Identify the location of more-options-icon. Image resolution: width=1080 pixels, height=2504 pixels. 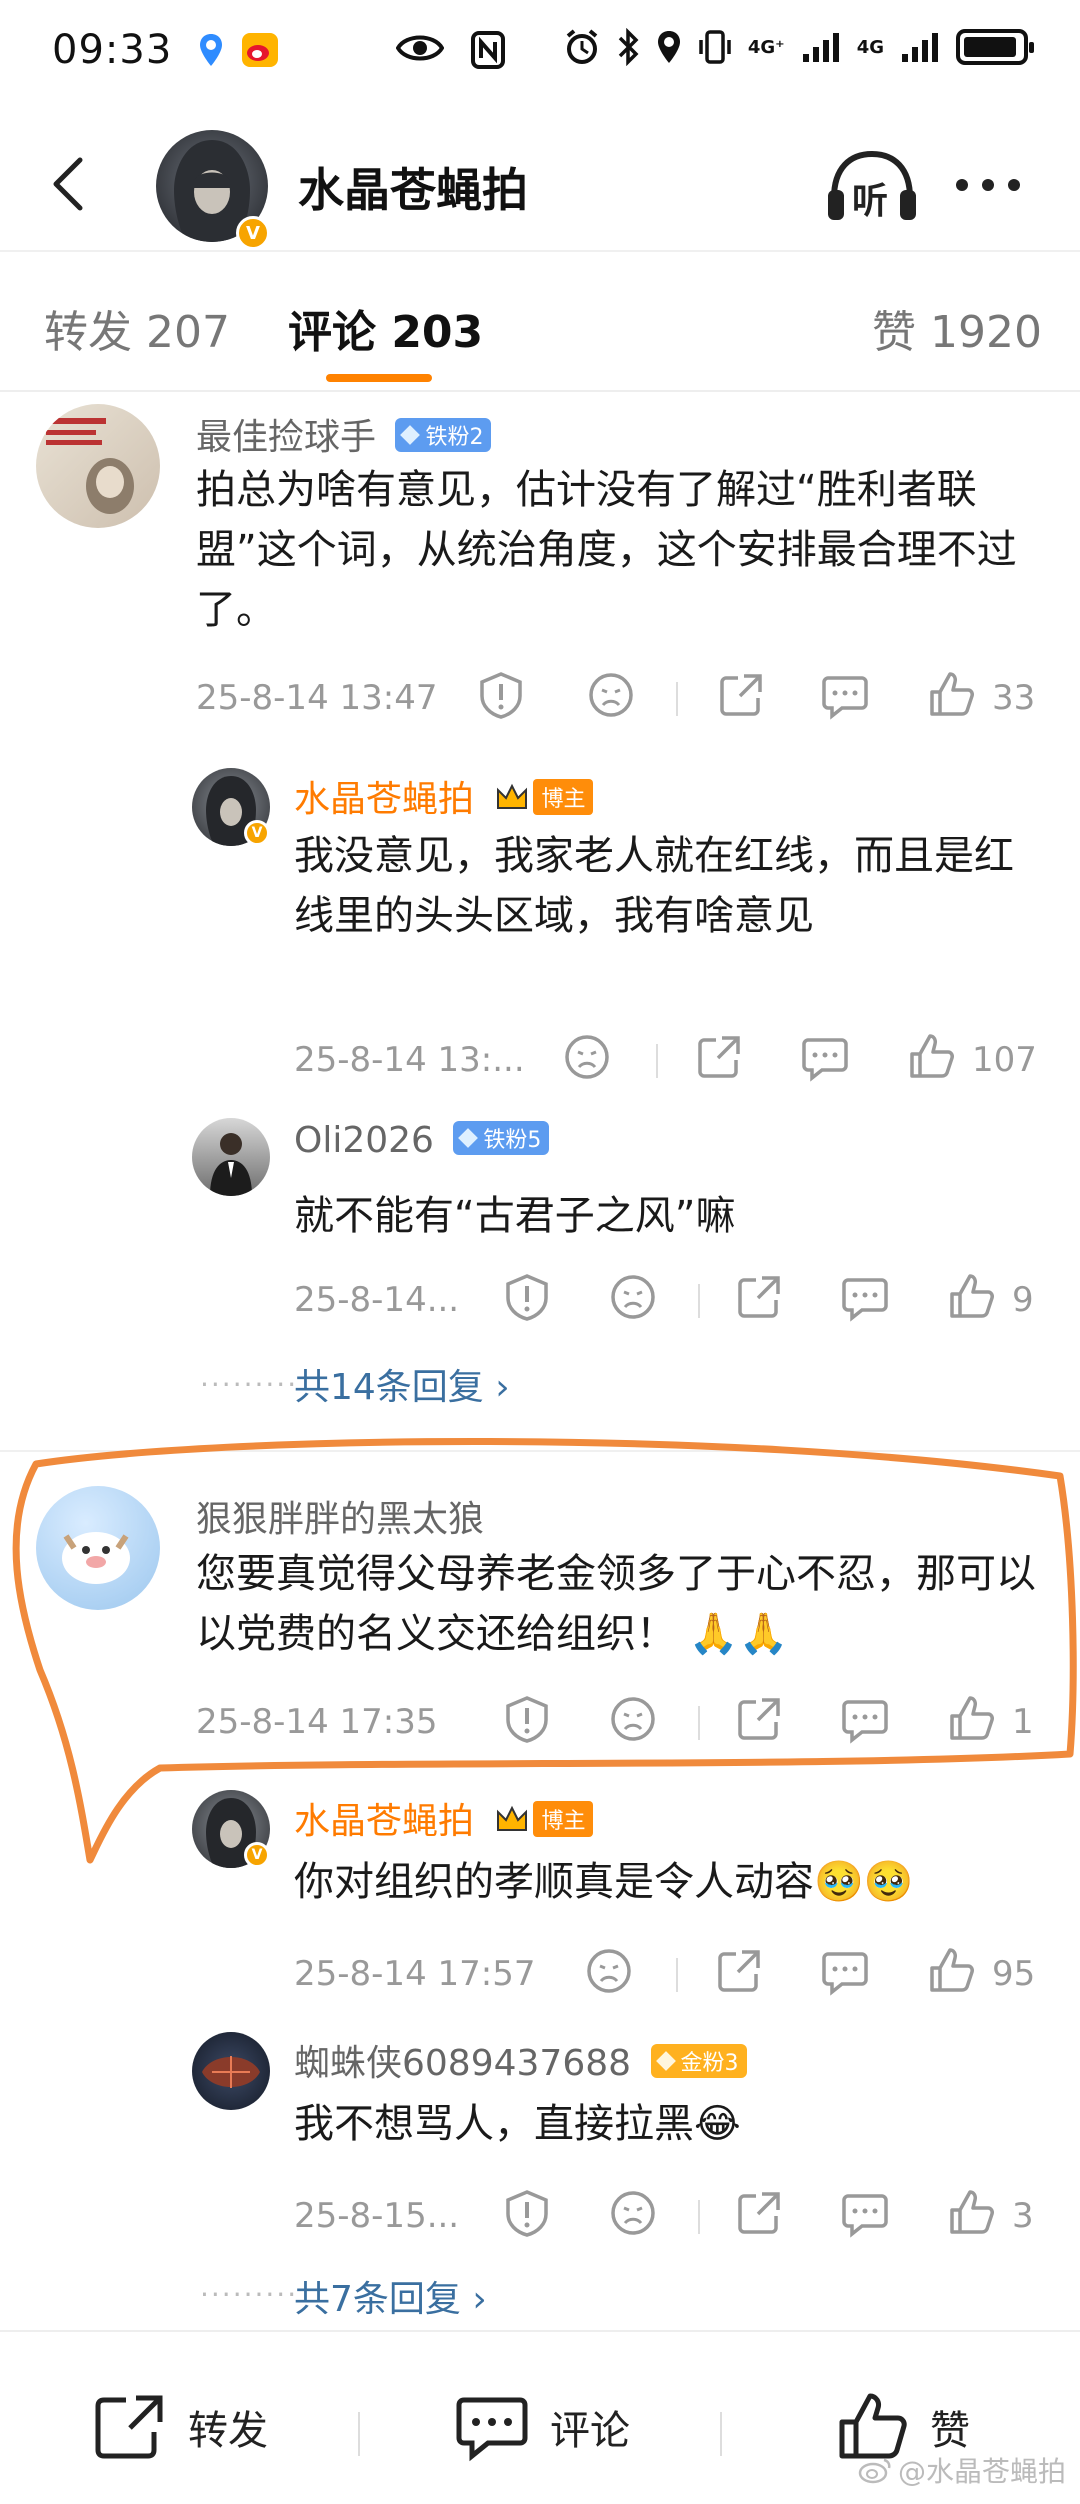
(992, 185).